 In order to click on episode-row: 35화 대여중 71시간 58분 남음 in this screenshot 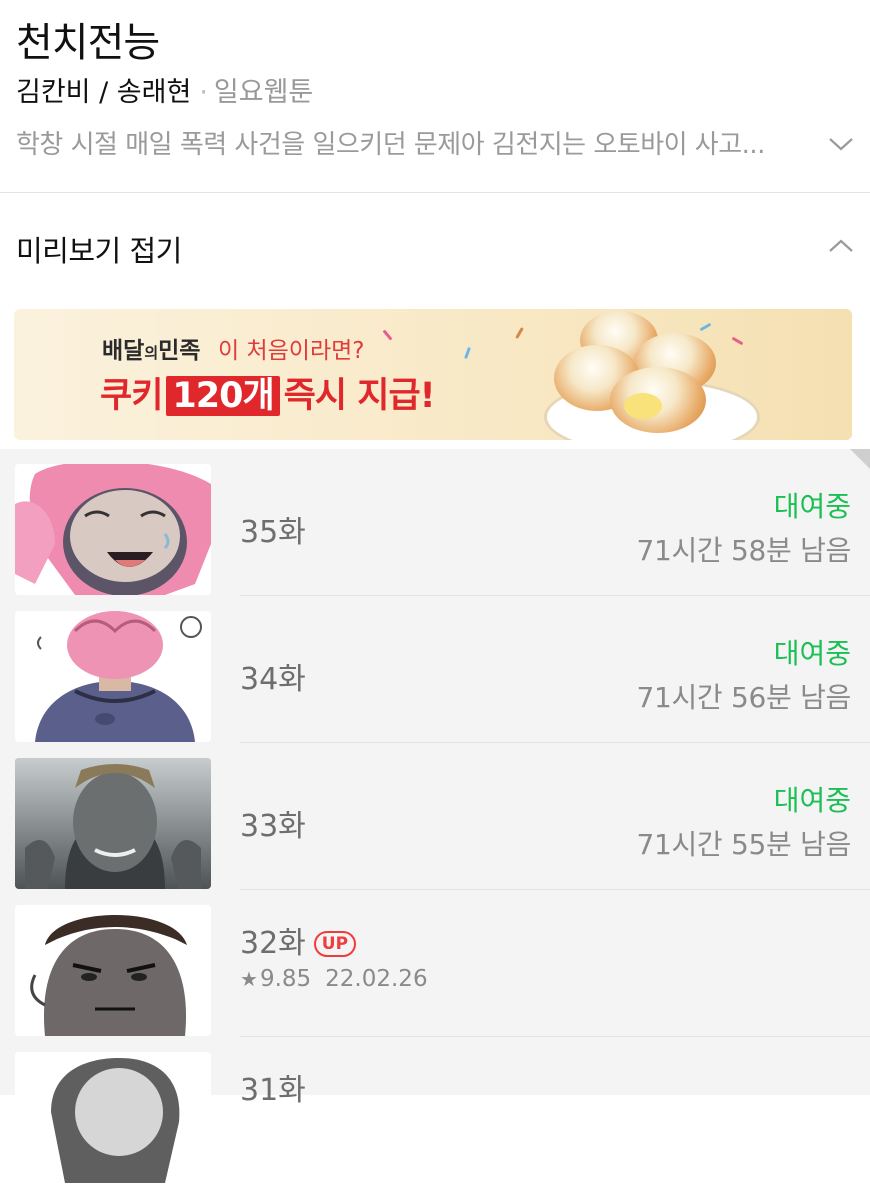, I will do `click(435, 522)`.